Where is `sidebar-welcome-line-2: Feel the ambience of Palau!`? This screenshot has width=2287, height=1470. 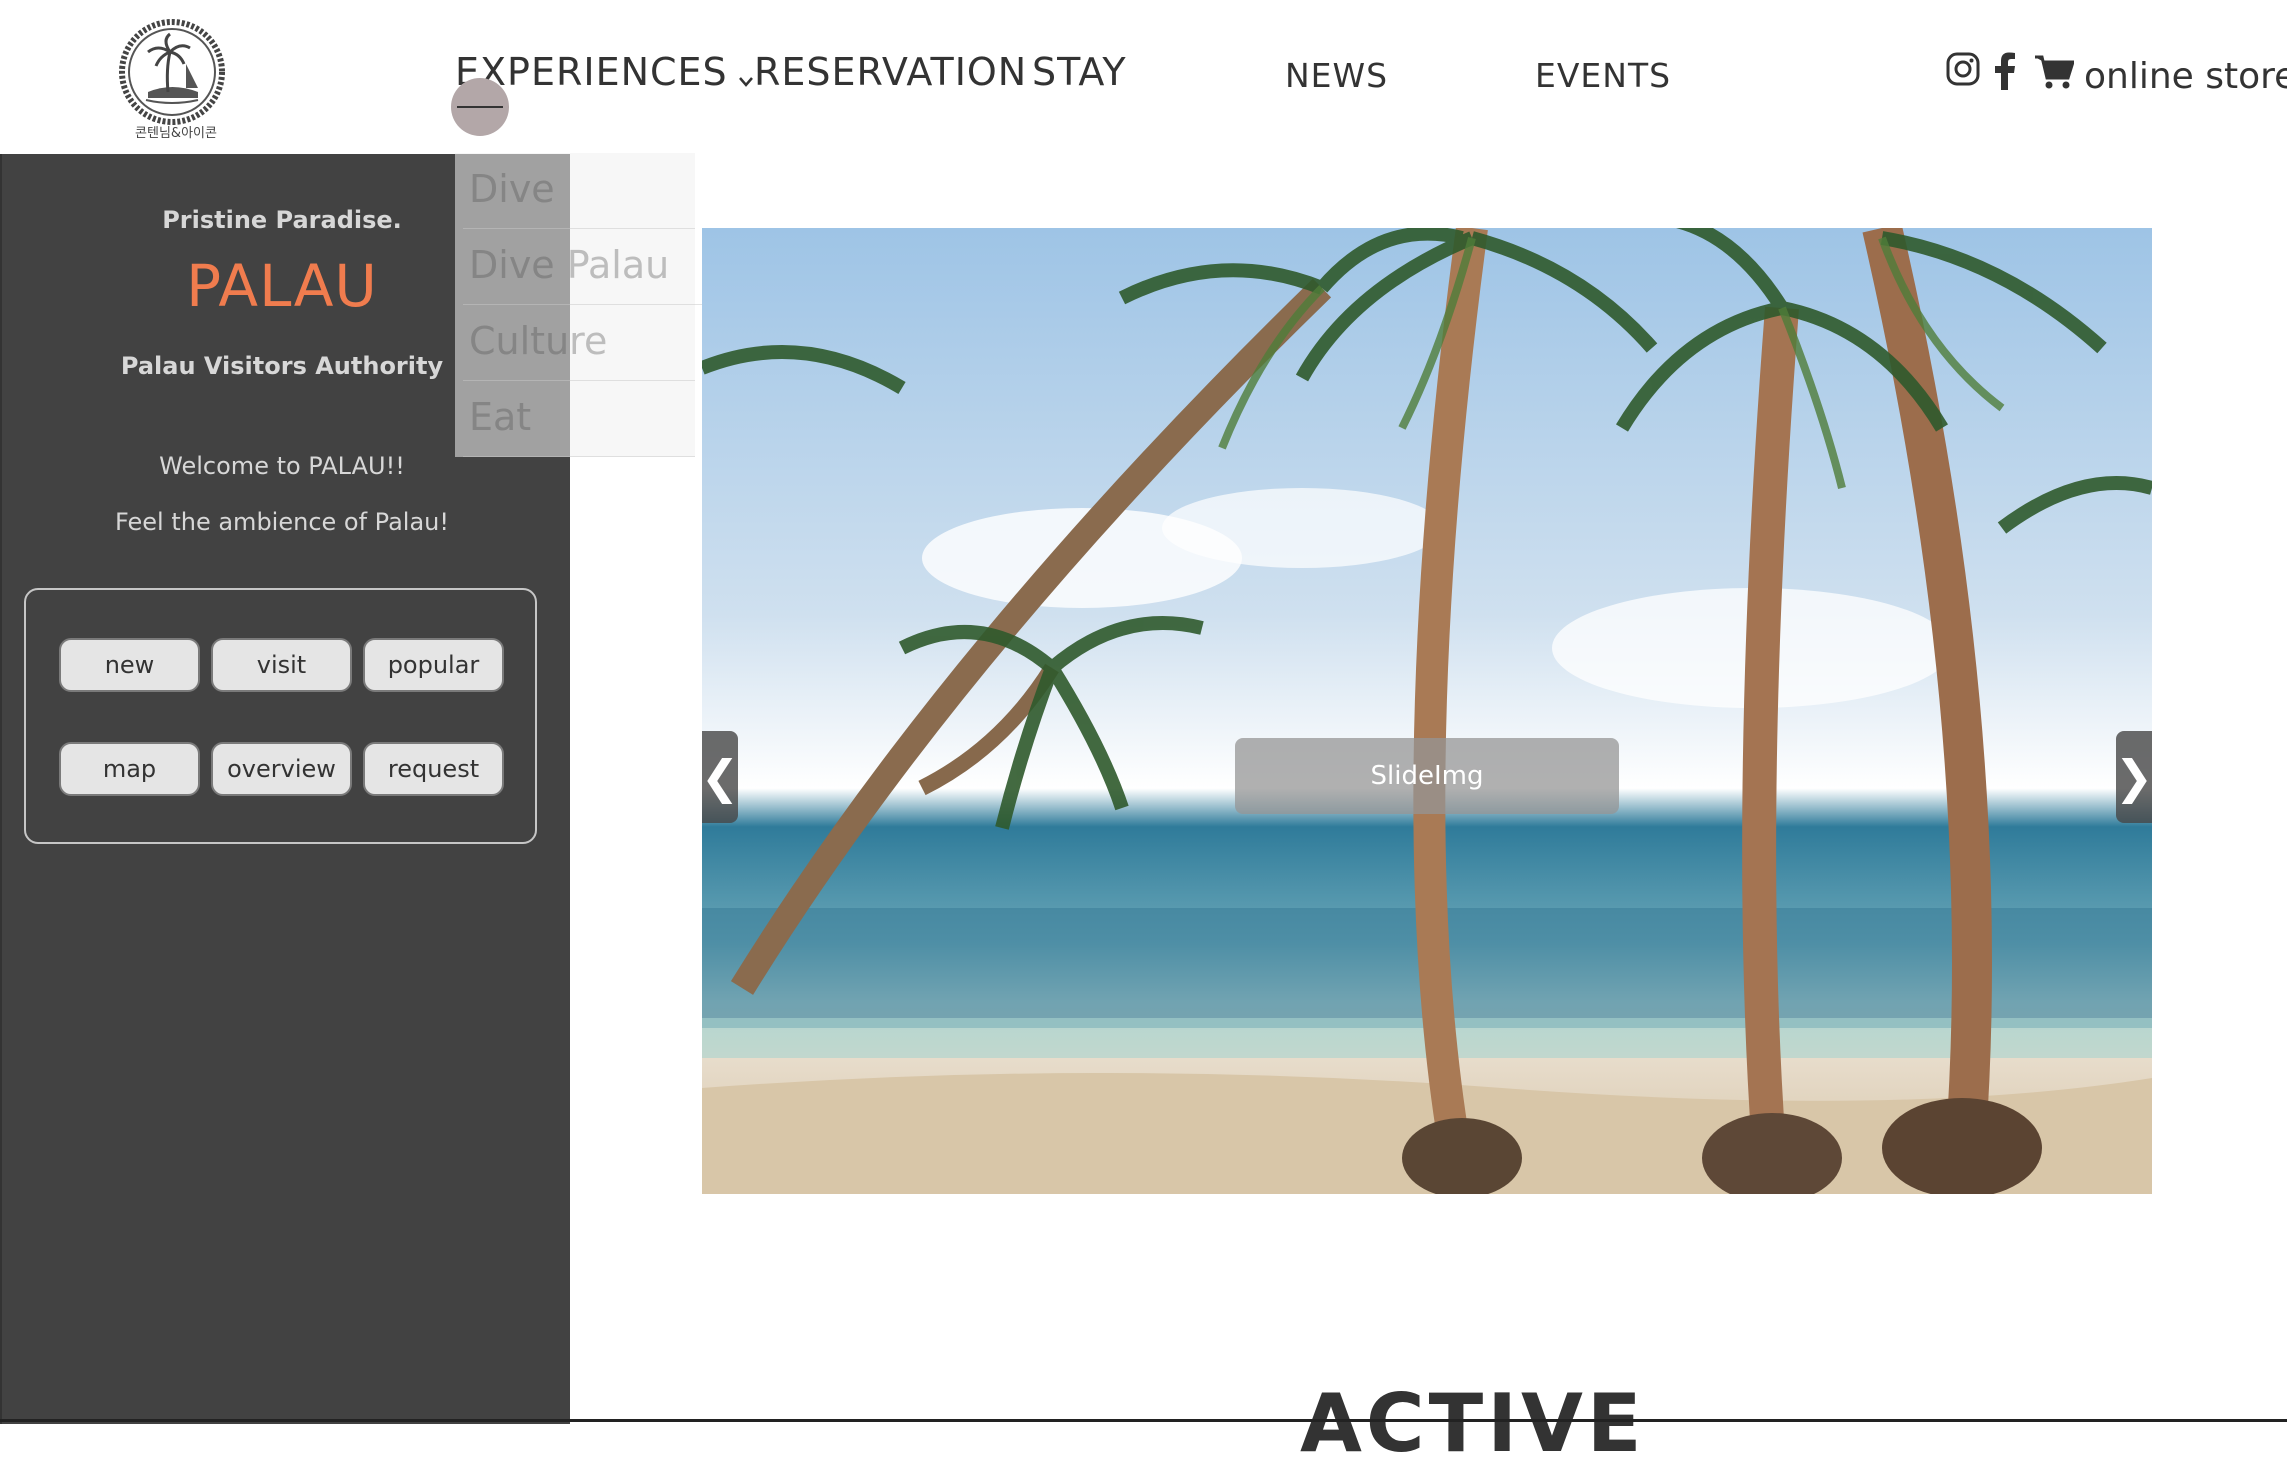 sidebar-welcome-line-2: Feel the ambience of Palau! is located at coordinates (282, 522).